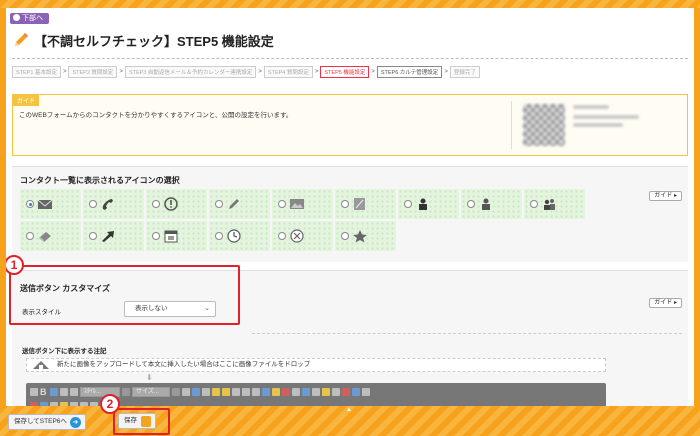 This screenshot has width=700, height=436. Describe the element at coordinates (491, 204) in the screenshot. I see `icon-option-person-alt` at that location.